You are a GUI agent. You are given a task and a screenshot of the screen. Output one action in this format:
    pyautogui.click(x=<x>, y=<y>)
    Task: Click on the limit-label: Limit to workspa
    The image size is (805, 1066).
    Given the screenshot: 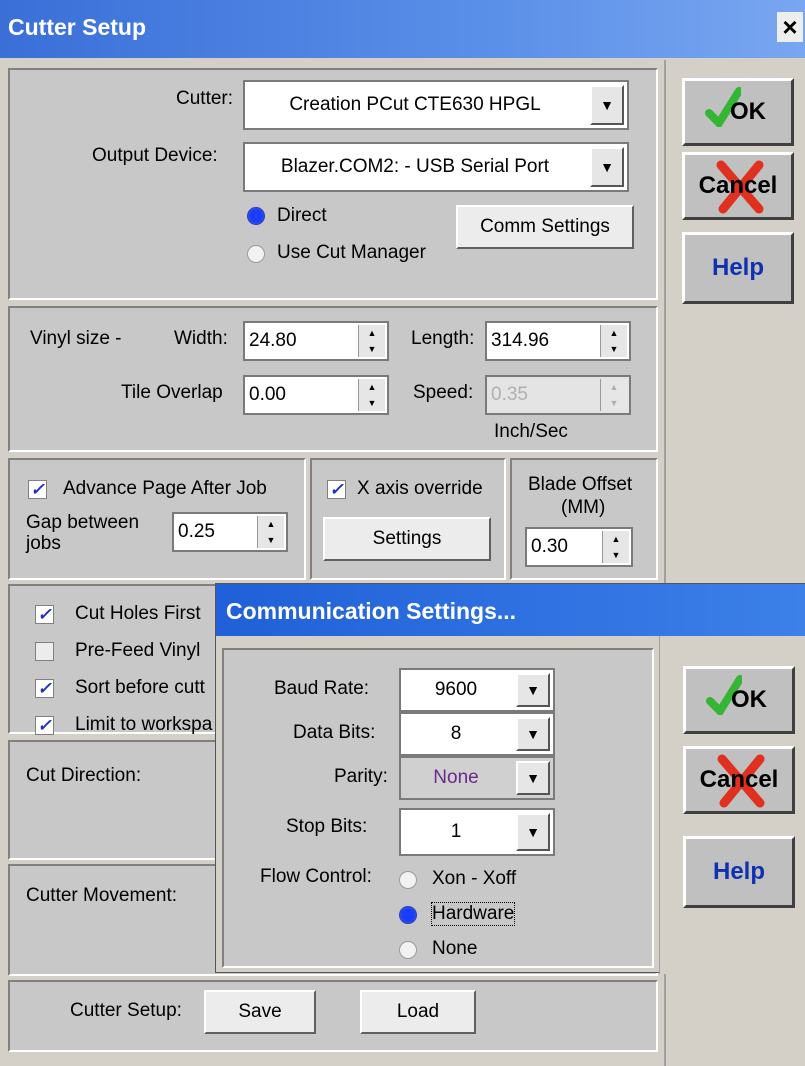 What is the action you would take?
    pyautogui.click(x=144, y=724)
    